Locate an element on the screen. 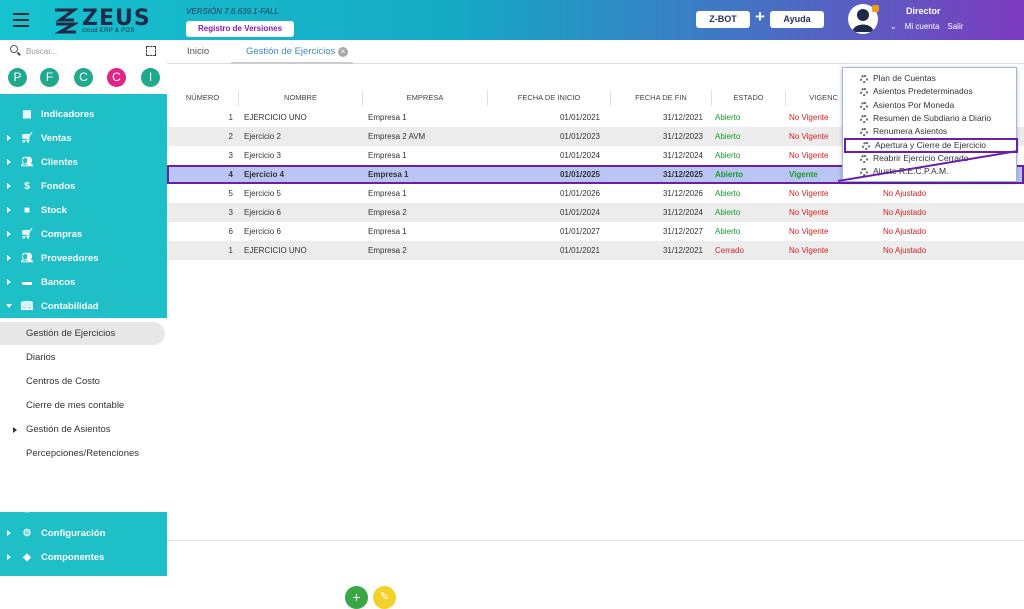  quick-access-bar: P F C C I is located at coordinates (83, 79).